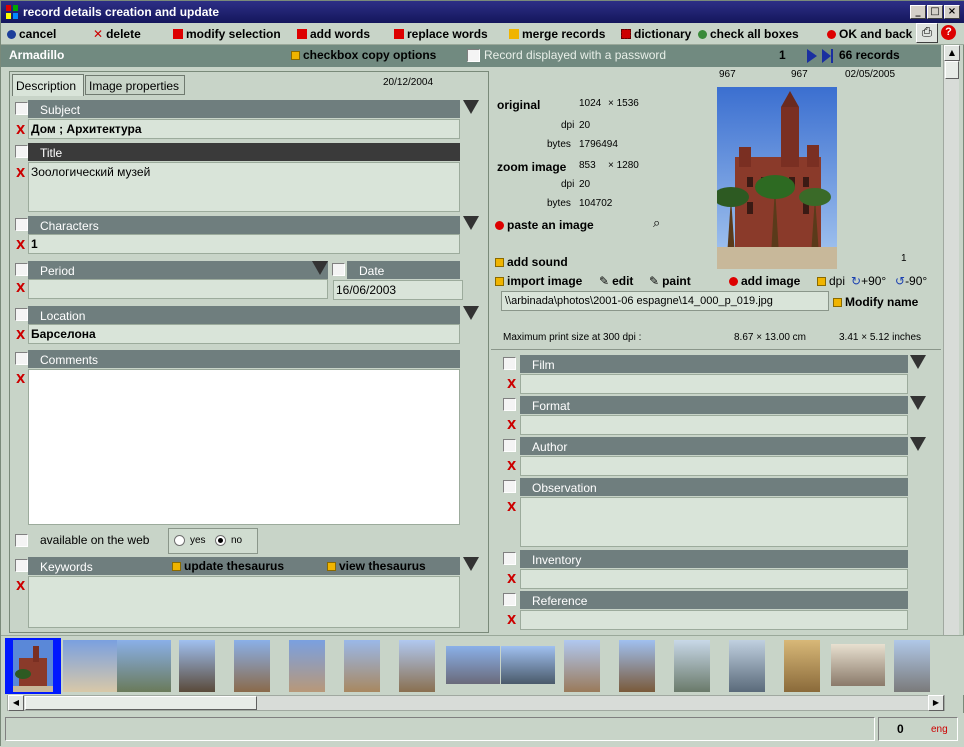 Image resolution: width=964 pixels, height=747 pixels. Describe the element at coordinates (509, 486) in the screenshot. I see `observation-checkbox` at that location.